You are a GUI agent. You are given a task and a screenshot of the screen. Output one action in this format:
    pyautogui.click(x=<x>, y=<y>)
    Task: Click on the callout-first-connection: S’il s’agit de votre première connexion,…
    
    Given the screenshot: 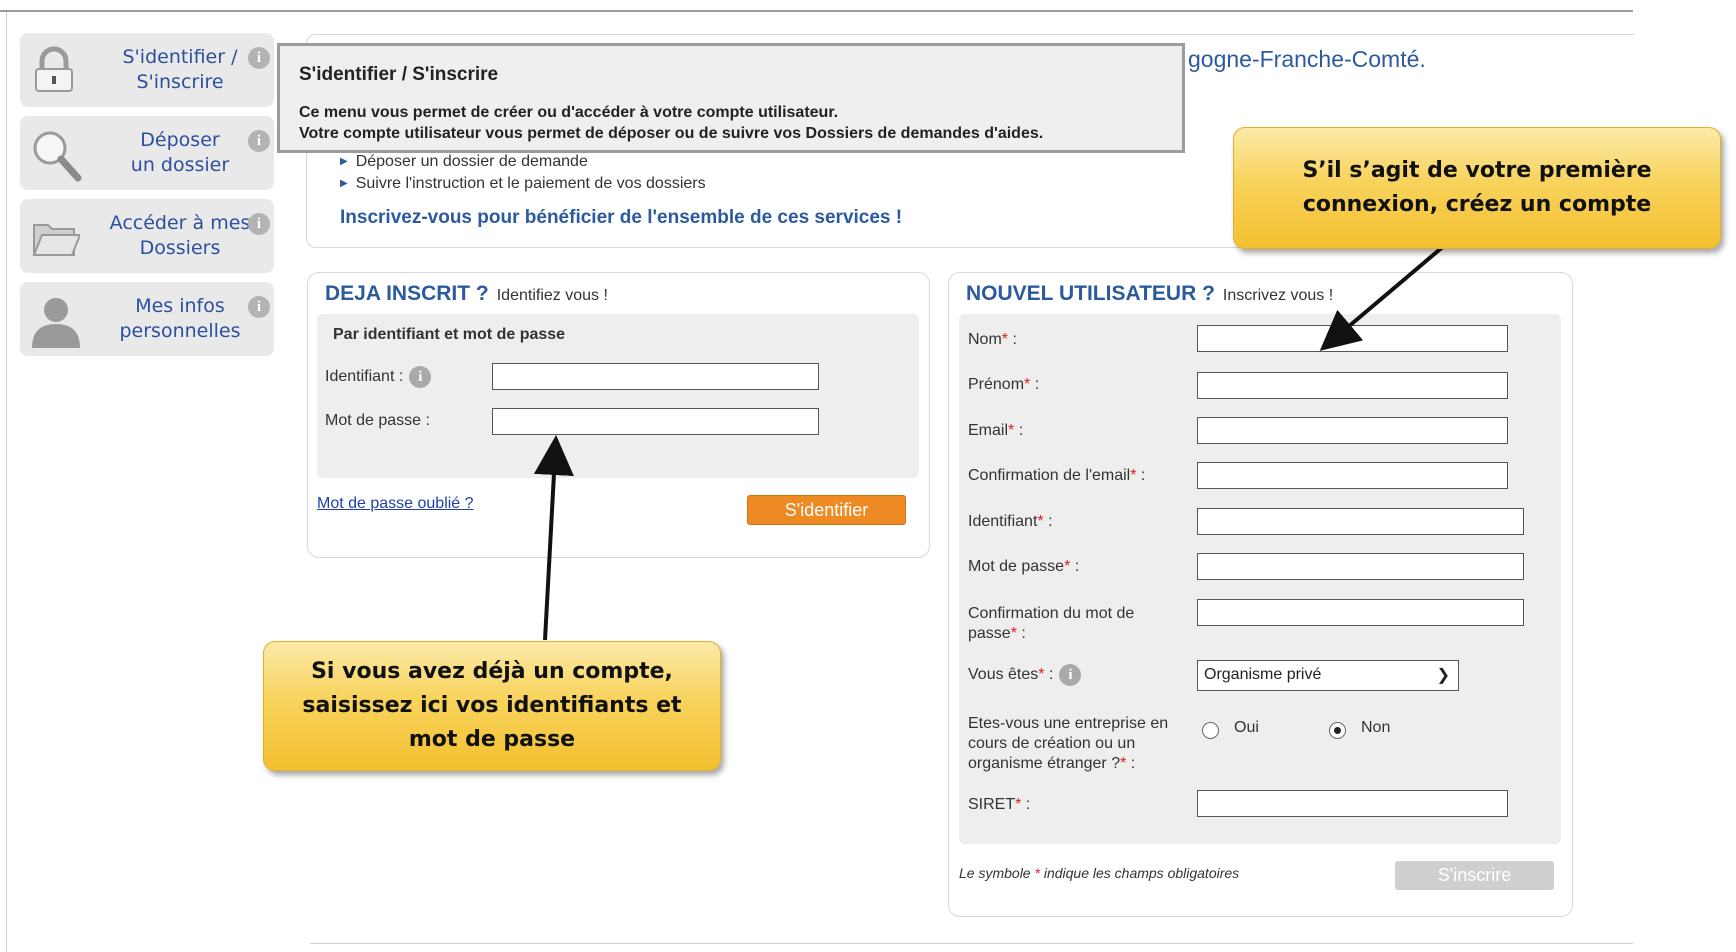 What is the action you would take?
    pyautogui.click(x=1477, y=188)
    